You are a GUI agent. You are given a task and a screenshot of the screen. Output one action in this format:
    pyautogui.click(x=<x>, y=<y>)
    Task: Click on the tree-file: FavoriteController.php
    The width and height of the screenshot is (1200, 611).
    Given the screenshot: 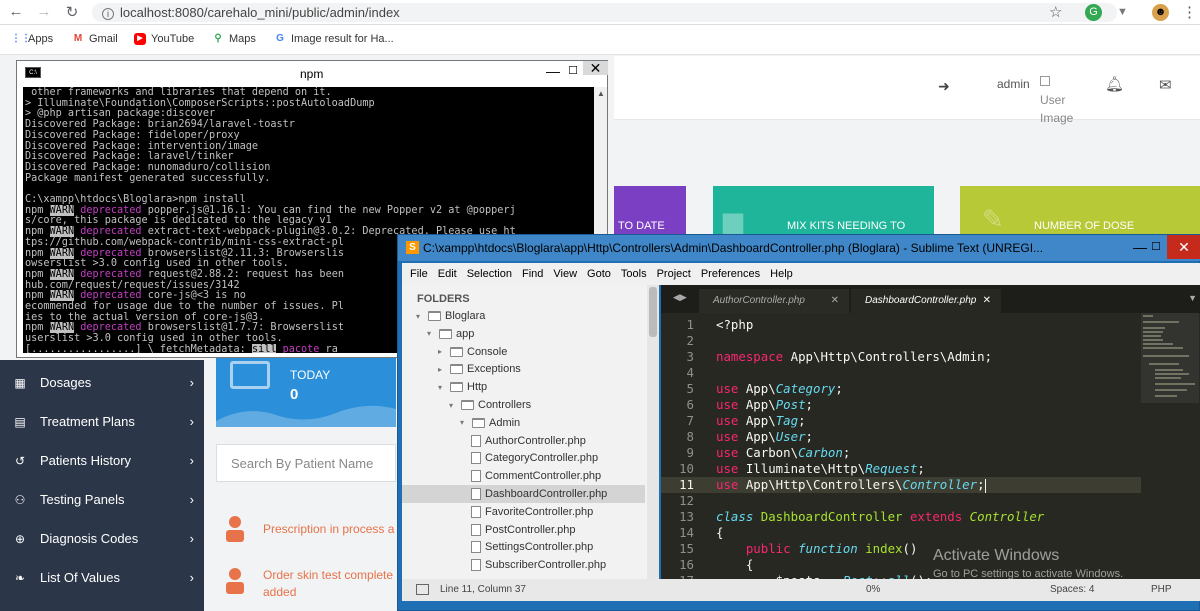 What is the action you would take?
    pyautogui.click(x=532, y=512)
    